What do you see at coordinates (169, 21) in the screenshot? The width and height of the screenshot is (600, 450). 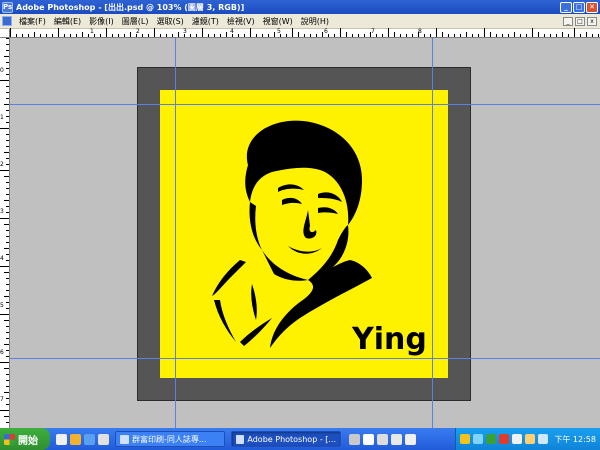 I see `menu-select: 選取(S)` at bounding box center [169, 21].